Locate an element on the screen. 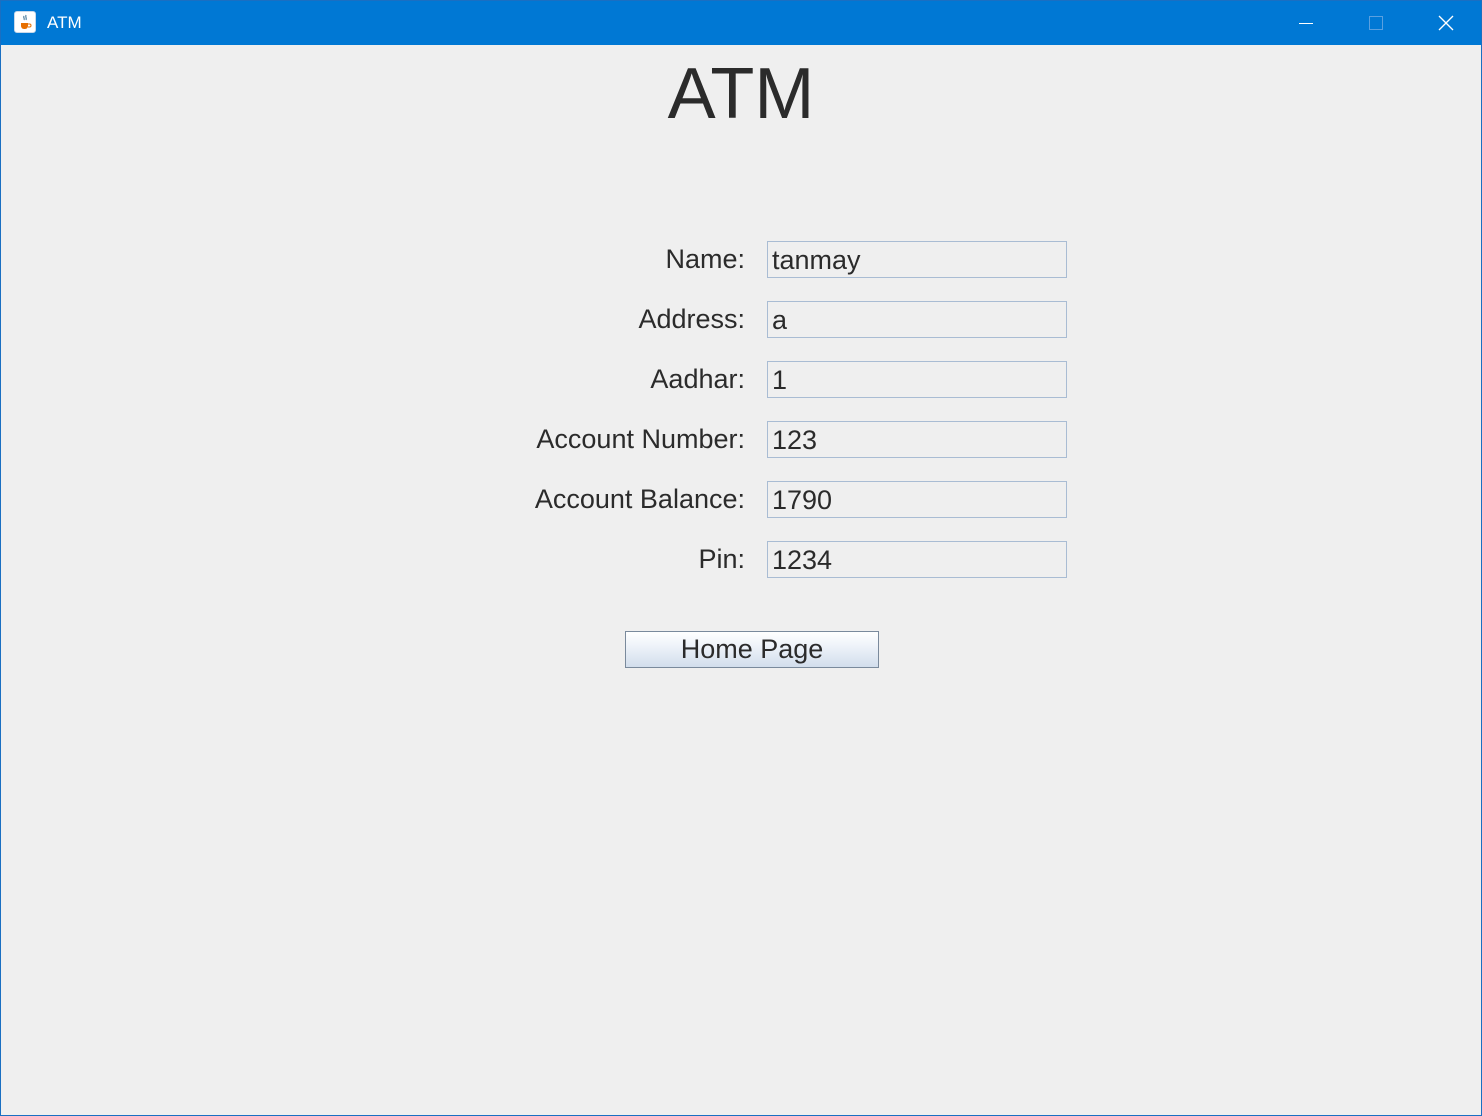 This screenshot has width=1482, height=1116. close-button is located at coordinates (1446, 23).